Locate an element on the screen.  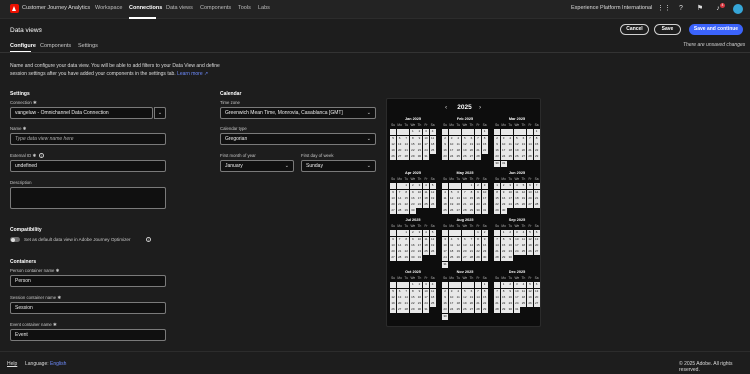
save-and-continue-button: Save and continue is located at coordinates (716, 29).